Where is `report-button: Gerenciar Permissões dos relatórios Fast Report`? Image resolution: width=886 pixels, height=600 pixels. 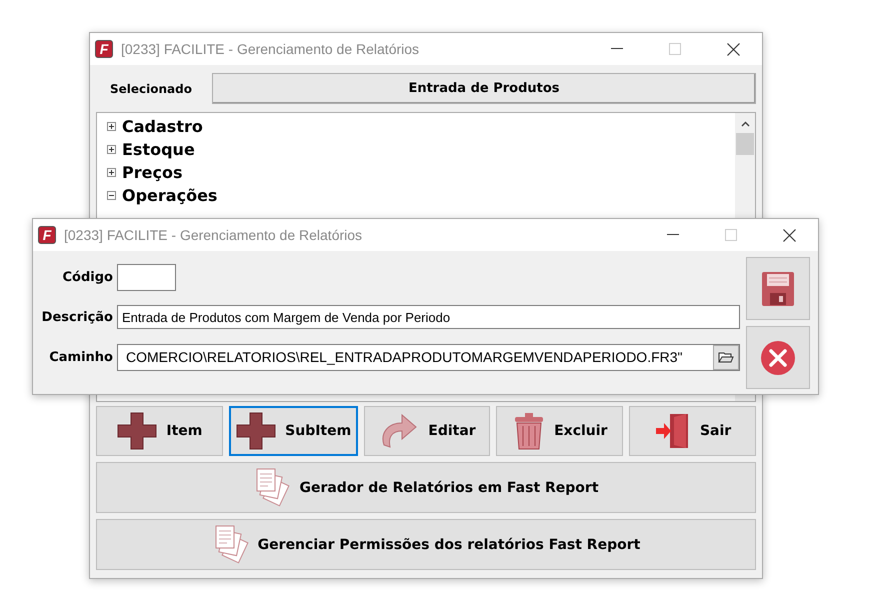
report-button: Gerenciar Permissões dos relatórios Fast Report is located at coordinates (426, 544).